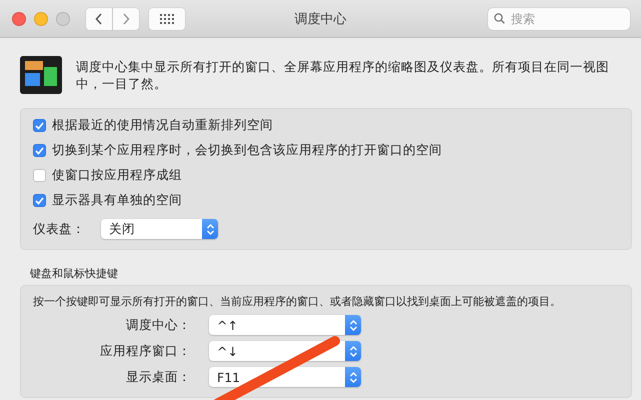 The width and height of the screenshot is (641, 400). What do you see at coordinates (158, 377) in the screenshot?
I see `shortcut-label: 显示桌面：` at bounding box center [158, 377].